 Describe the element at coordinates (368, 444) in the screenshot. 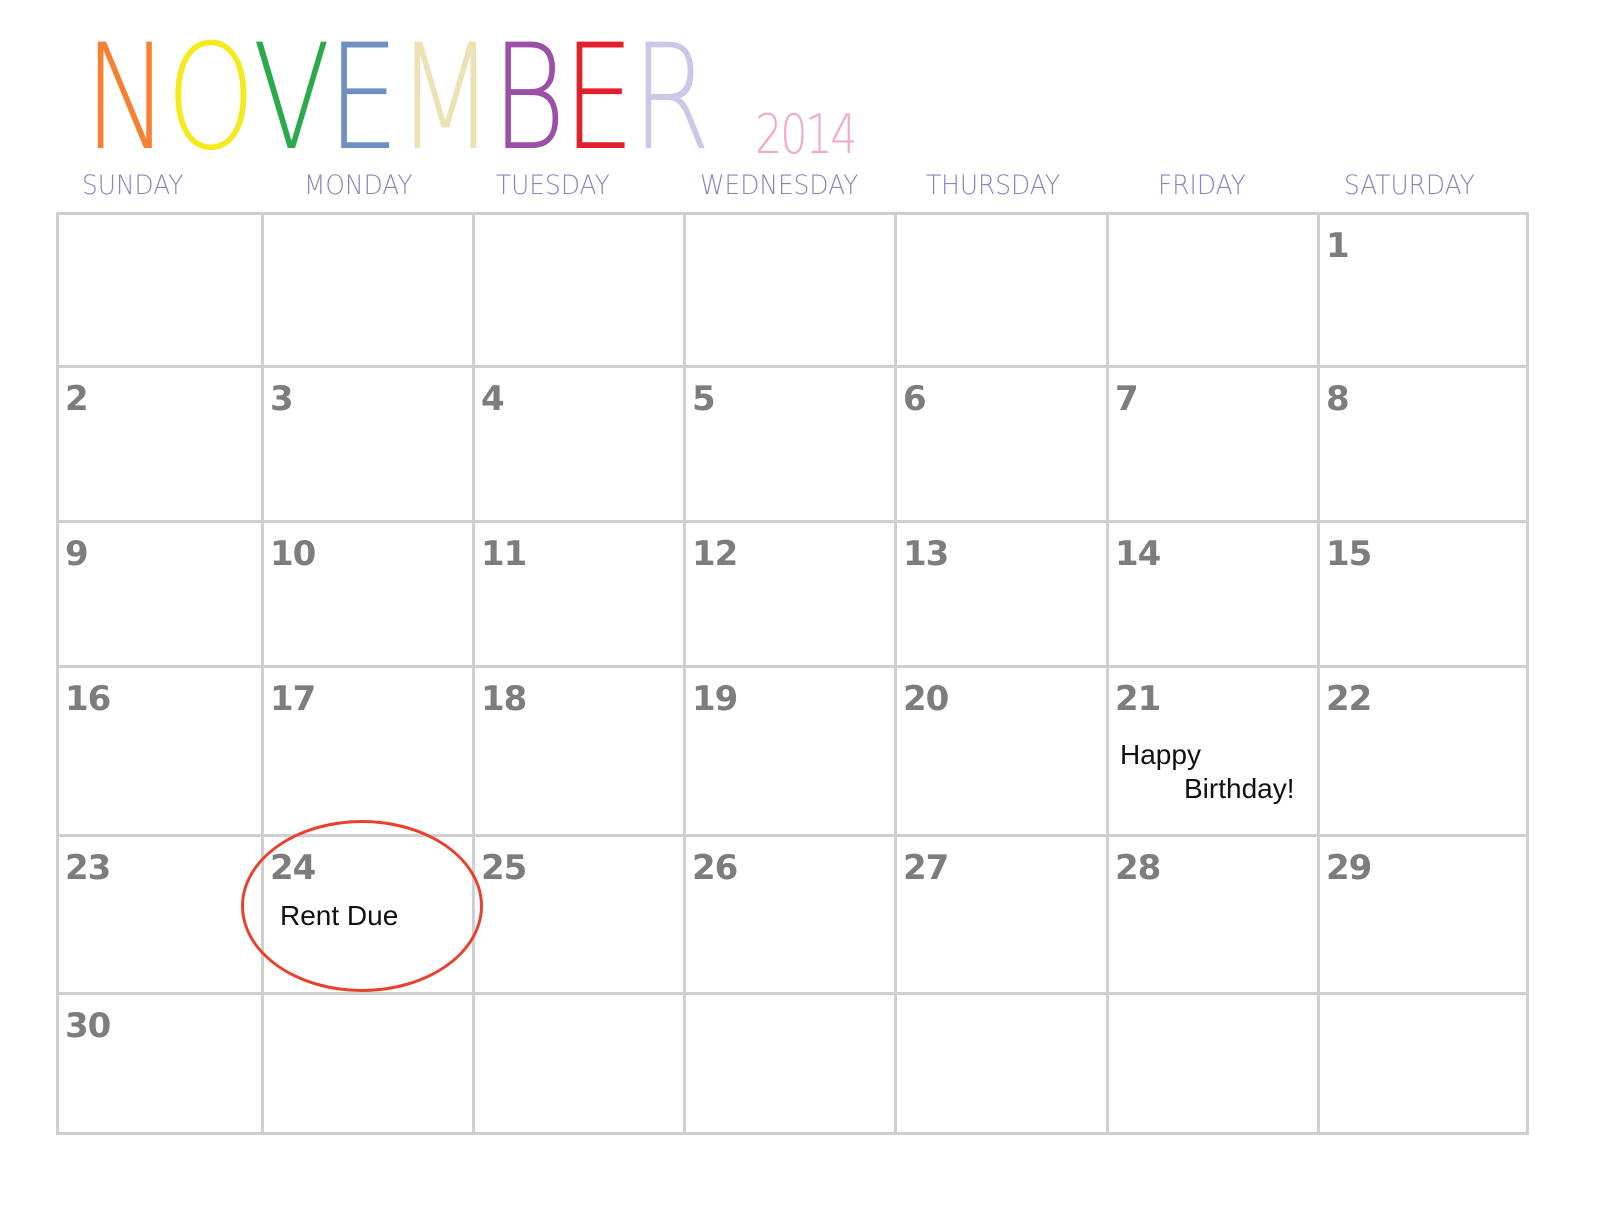

I see `day-cell-3: 3` at that location.